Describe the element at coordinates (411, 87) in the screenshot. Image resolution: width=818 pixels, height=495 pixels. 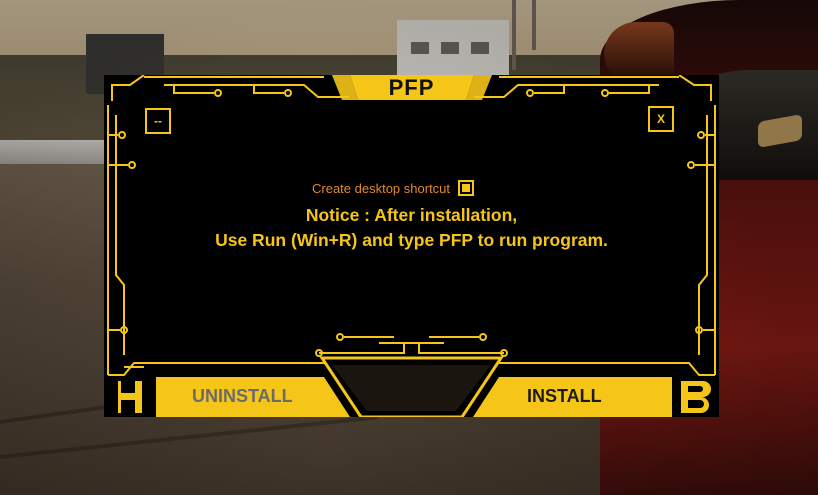
I see `window-title: PFP` at that location.